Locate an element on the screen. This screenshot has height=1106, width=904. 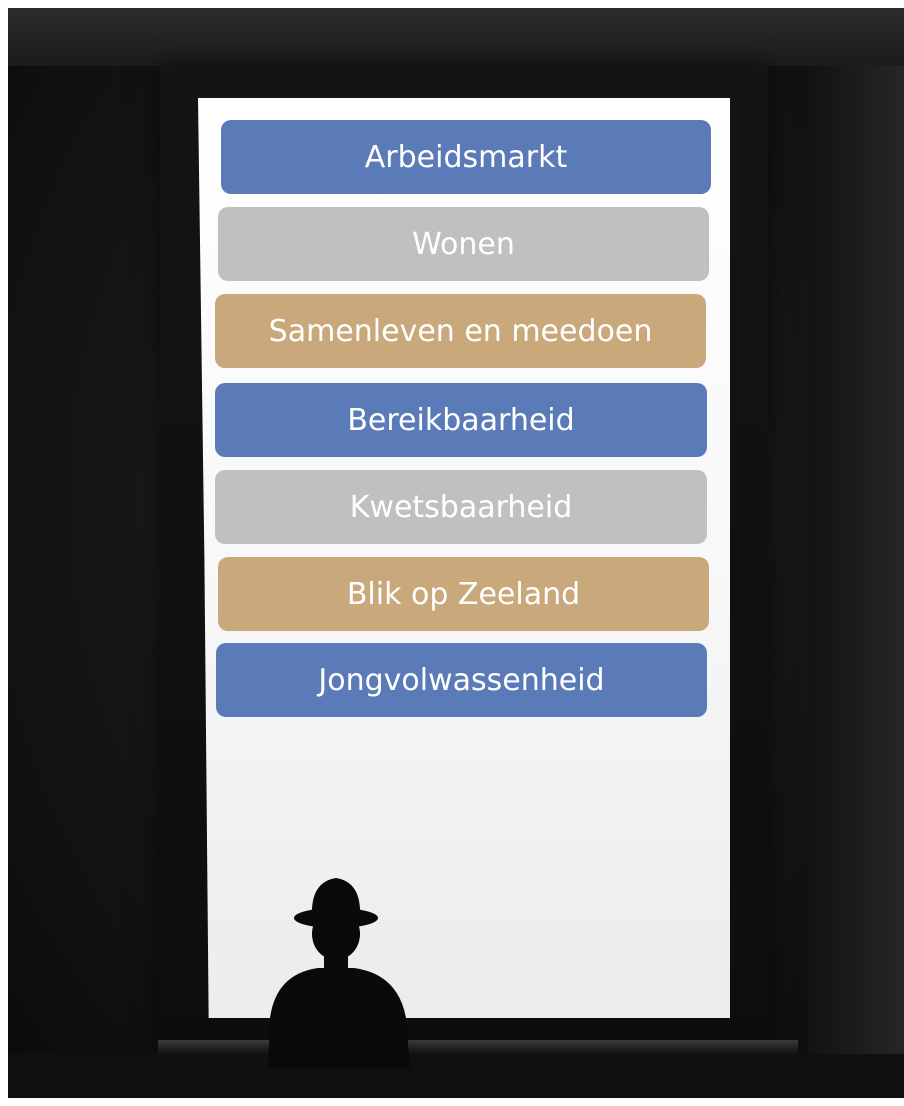
topic-label: Wonen is located at coordinates (463, 244).